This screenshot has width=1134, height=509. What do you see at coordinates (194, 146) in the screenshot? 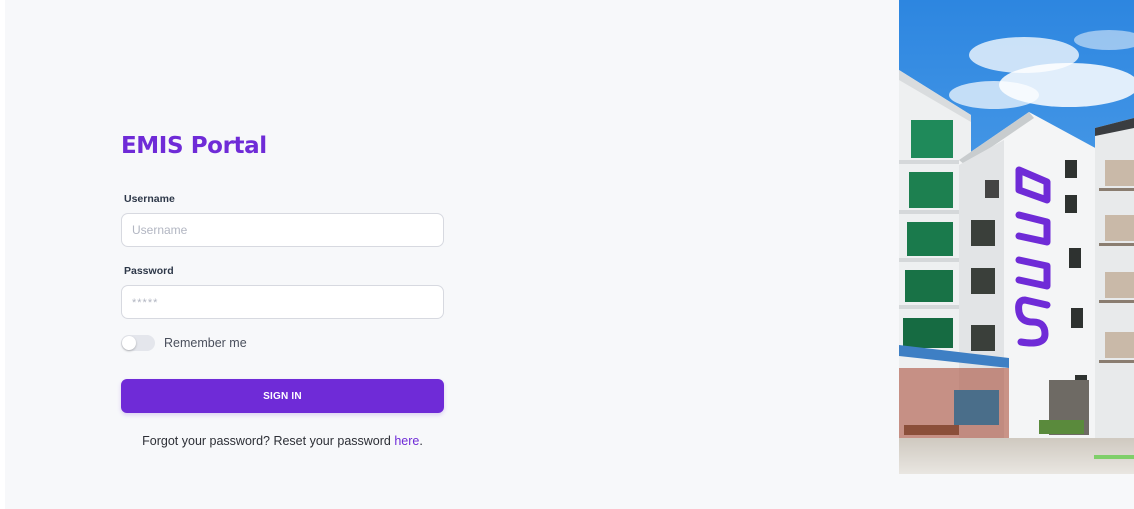
I see `page-title: EMIS Portal` at bounding box center [194, 146].